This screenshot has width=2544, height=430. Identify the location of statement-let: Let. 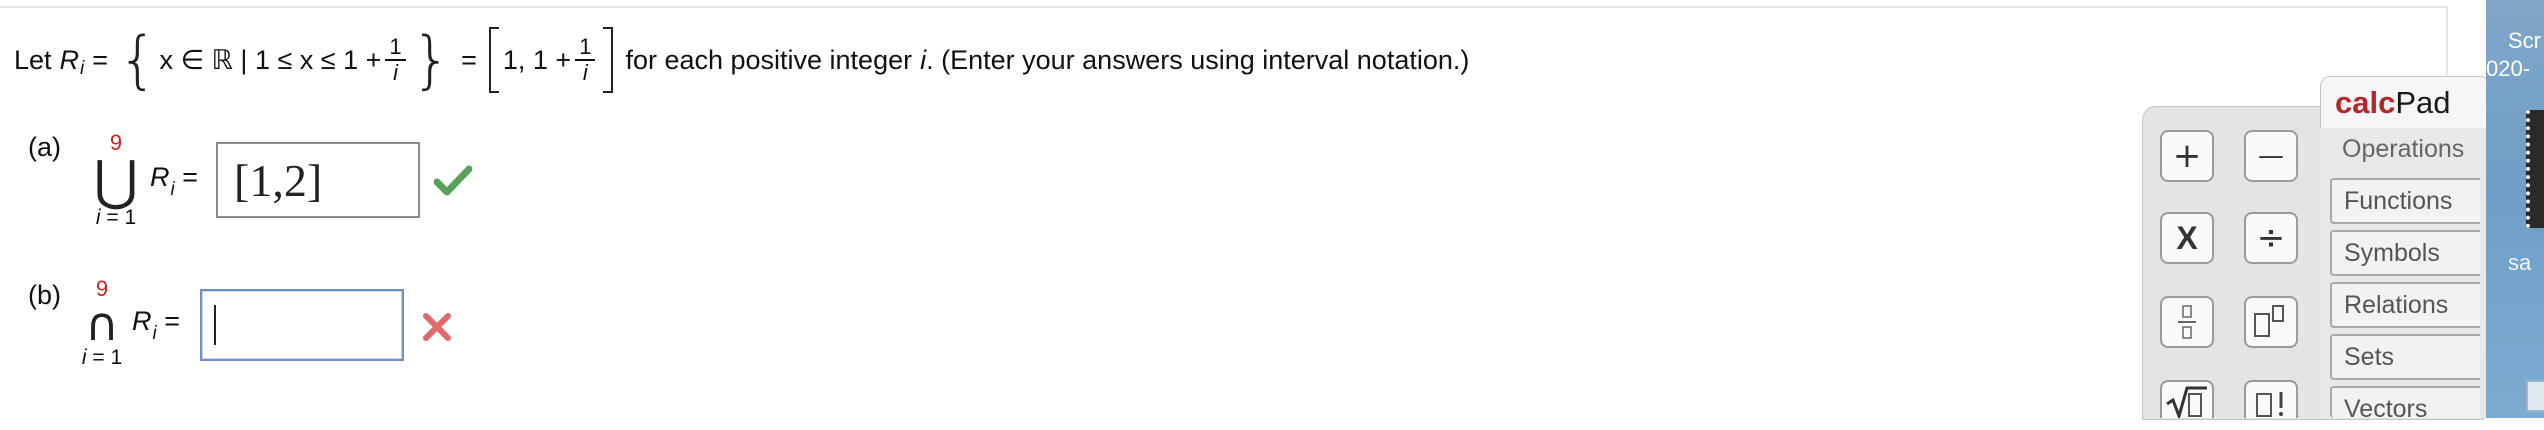
(33, 59).